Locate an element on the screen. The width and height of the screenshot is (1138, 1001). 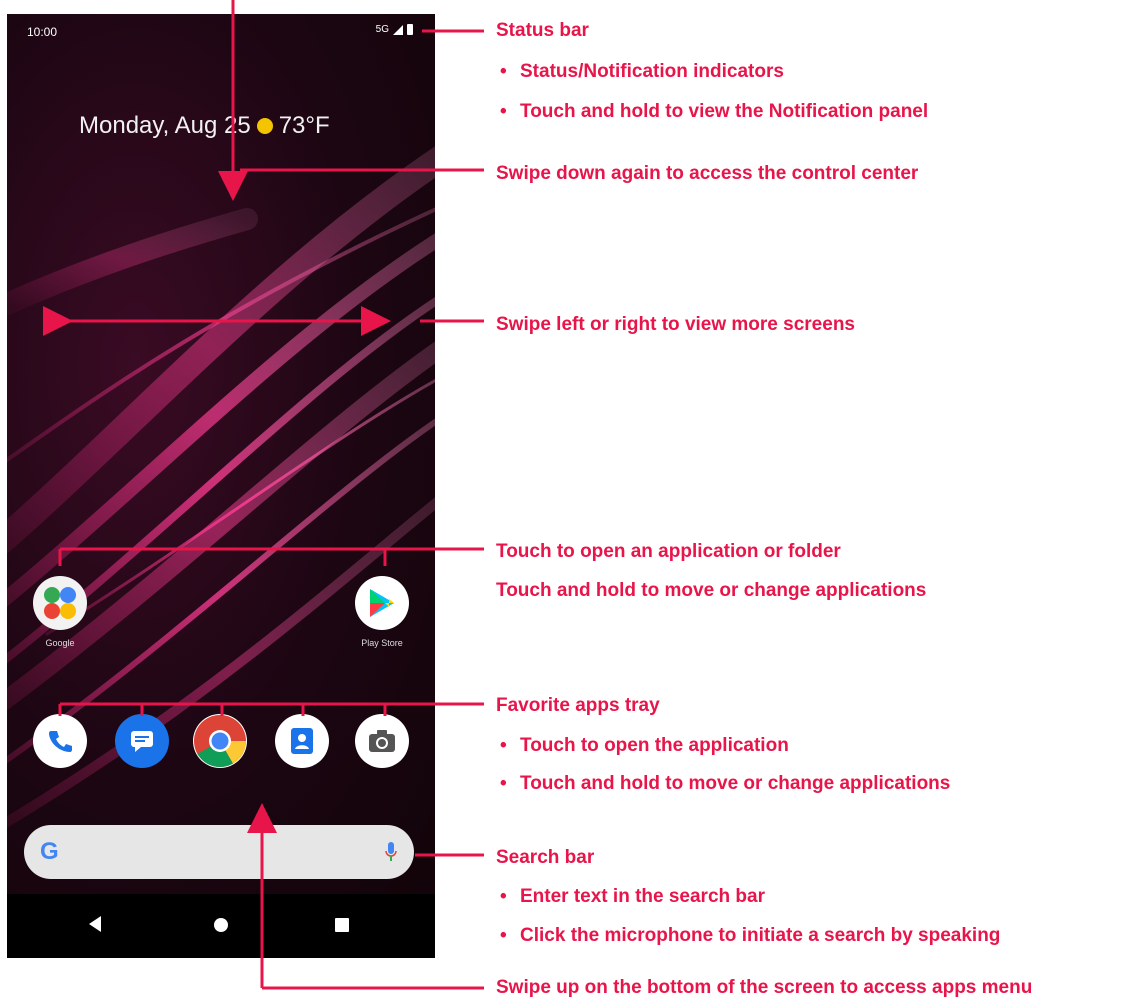
status-bar-title: Status bar is located at coordinates (542, 30).